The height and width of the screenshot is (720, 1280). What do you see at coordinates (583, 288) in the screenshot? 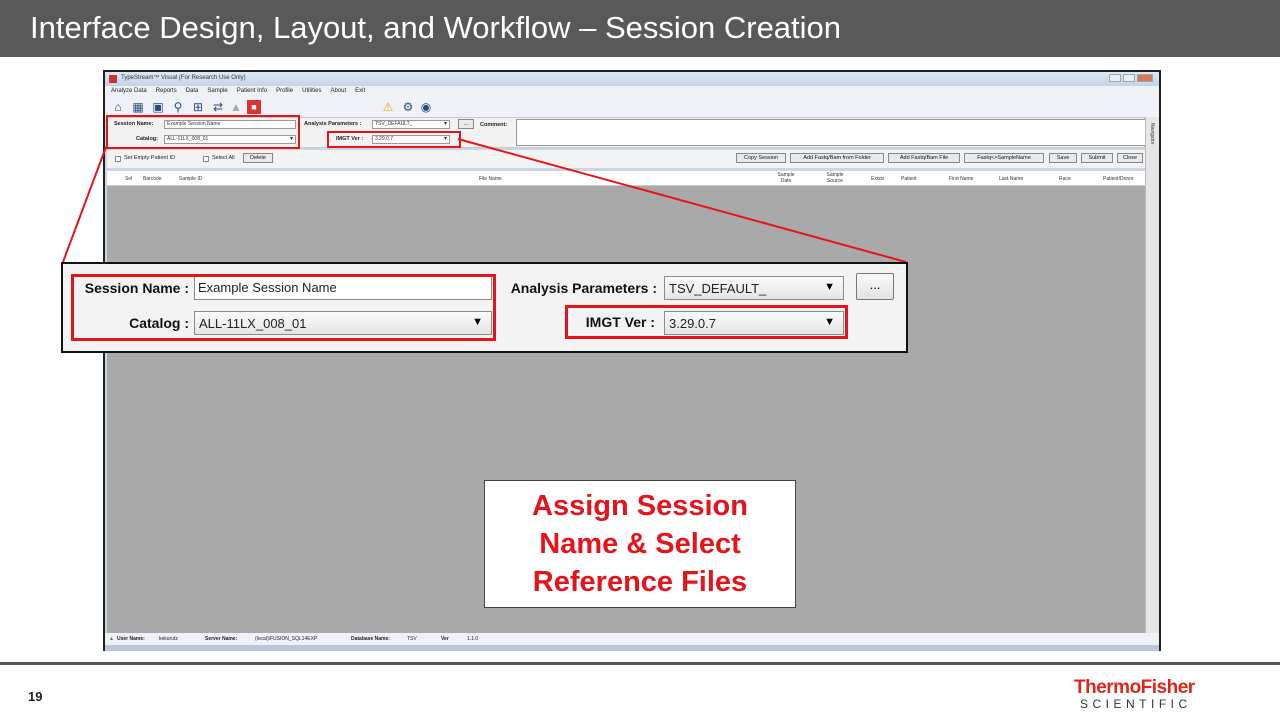
I see `zoom-analysis-params-label: Analysis Parameters :` at bounding box center [583, 288].